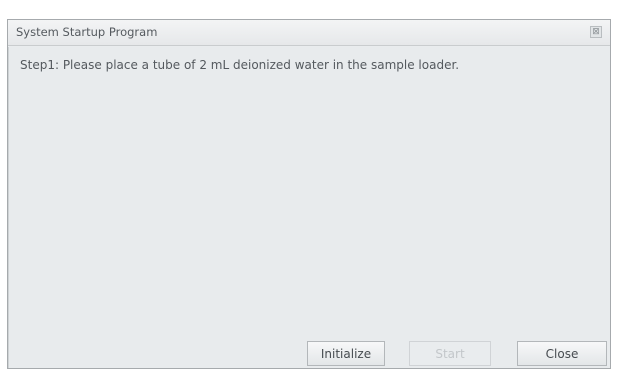 The height and width of the screenshot is (377, 619). What do you see at coordinates (87, 32) in the screenshot?
I see `window-title: System Startup Program` at bounding box center [87, 32].